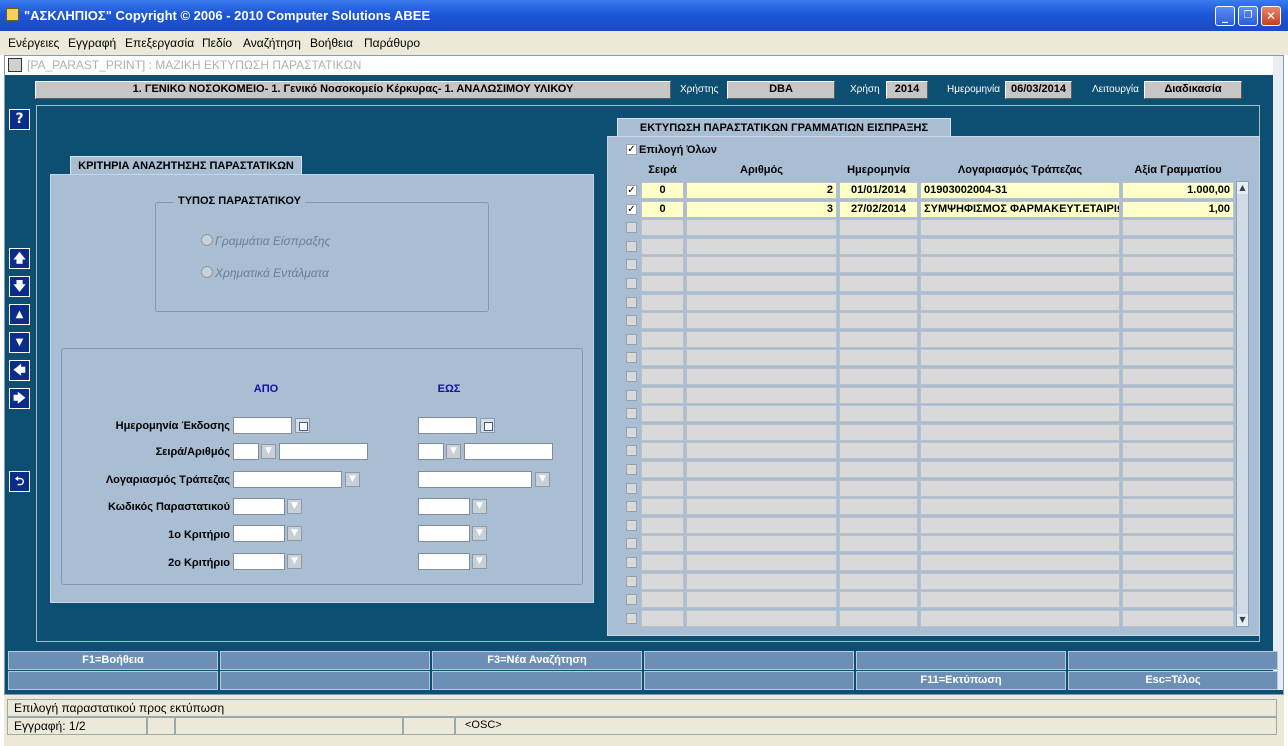  What do you see at coordinates (1173, 680) in the screenshot?
I see `function-key-row2-f6: Esc=Τέλος` at bounding box center [1173, 680].